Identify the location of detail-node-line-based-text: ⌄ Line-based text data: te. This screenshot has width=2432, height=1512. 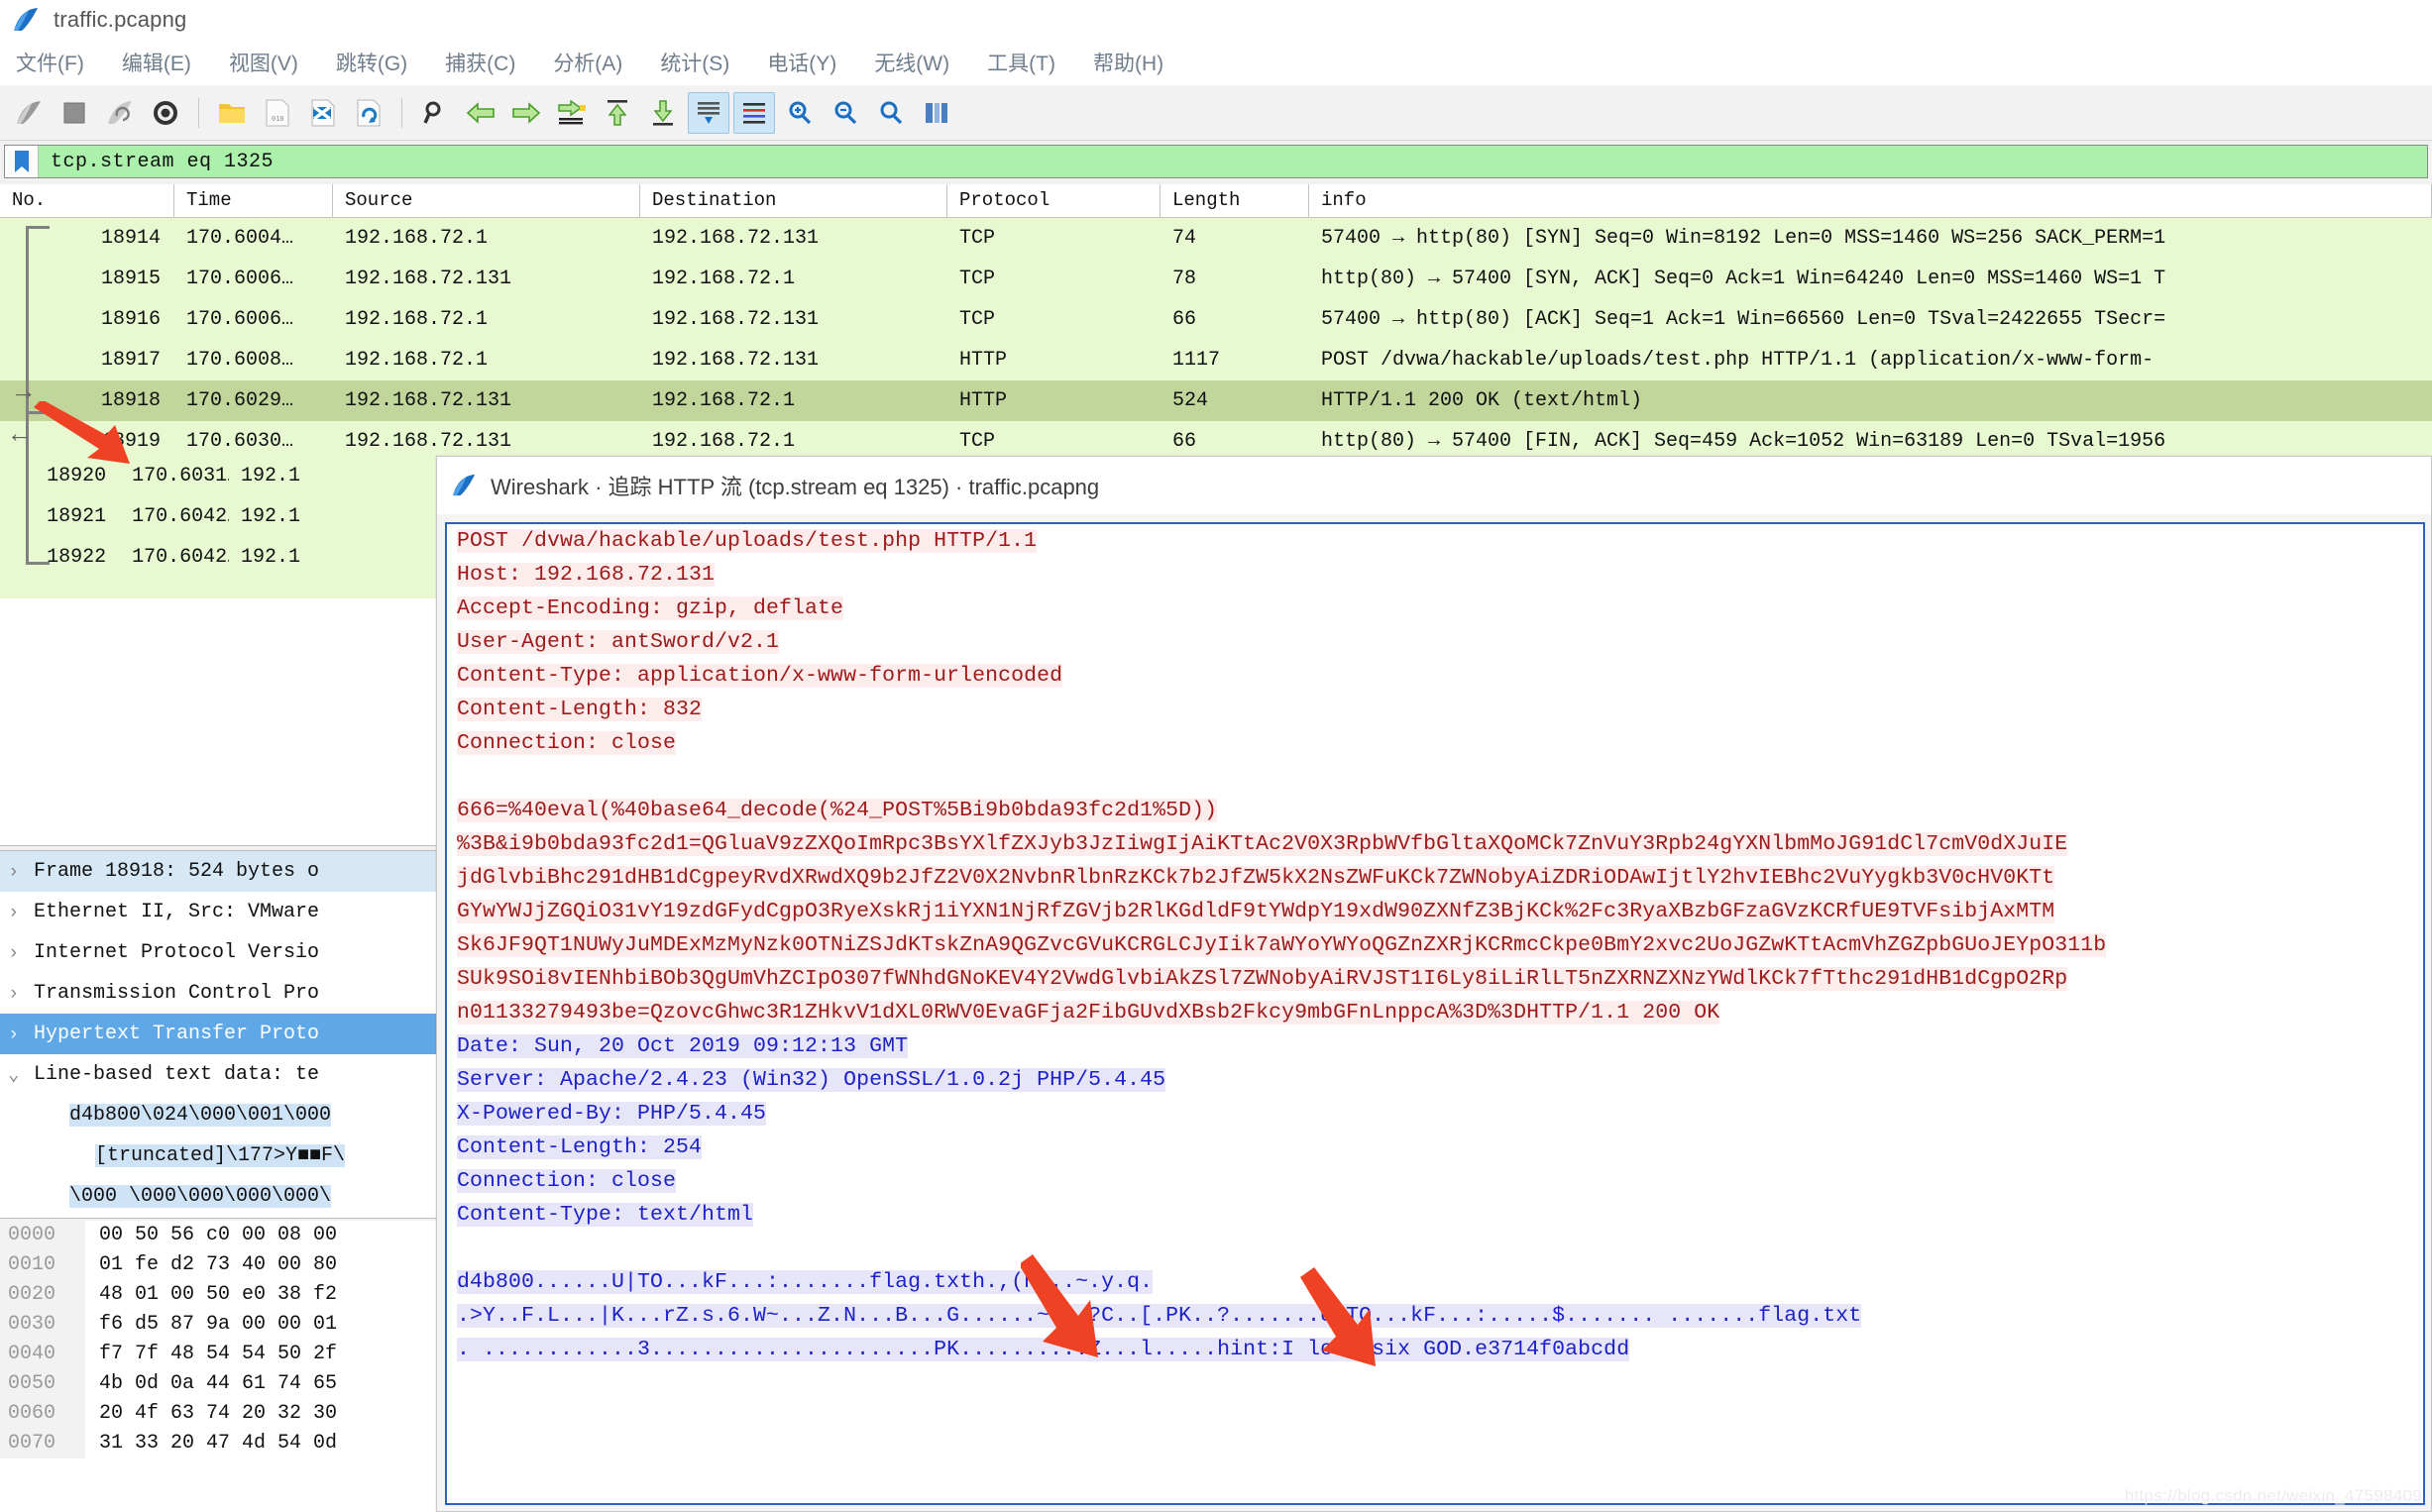
(218, 1075).